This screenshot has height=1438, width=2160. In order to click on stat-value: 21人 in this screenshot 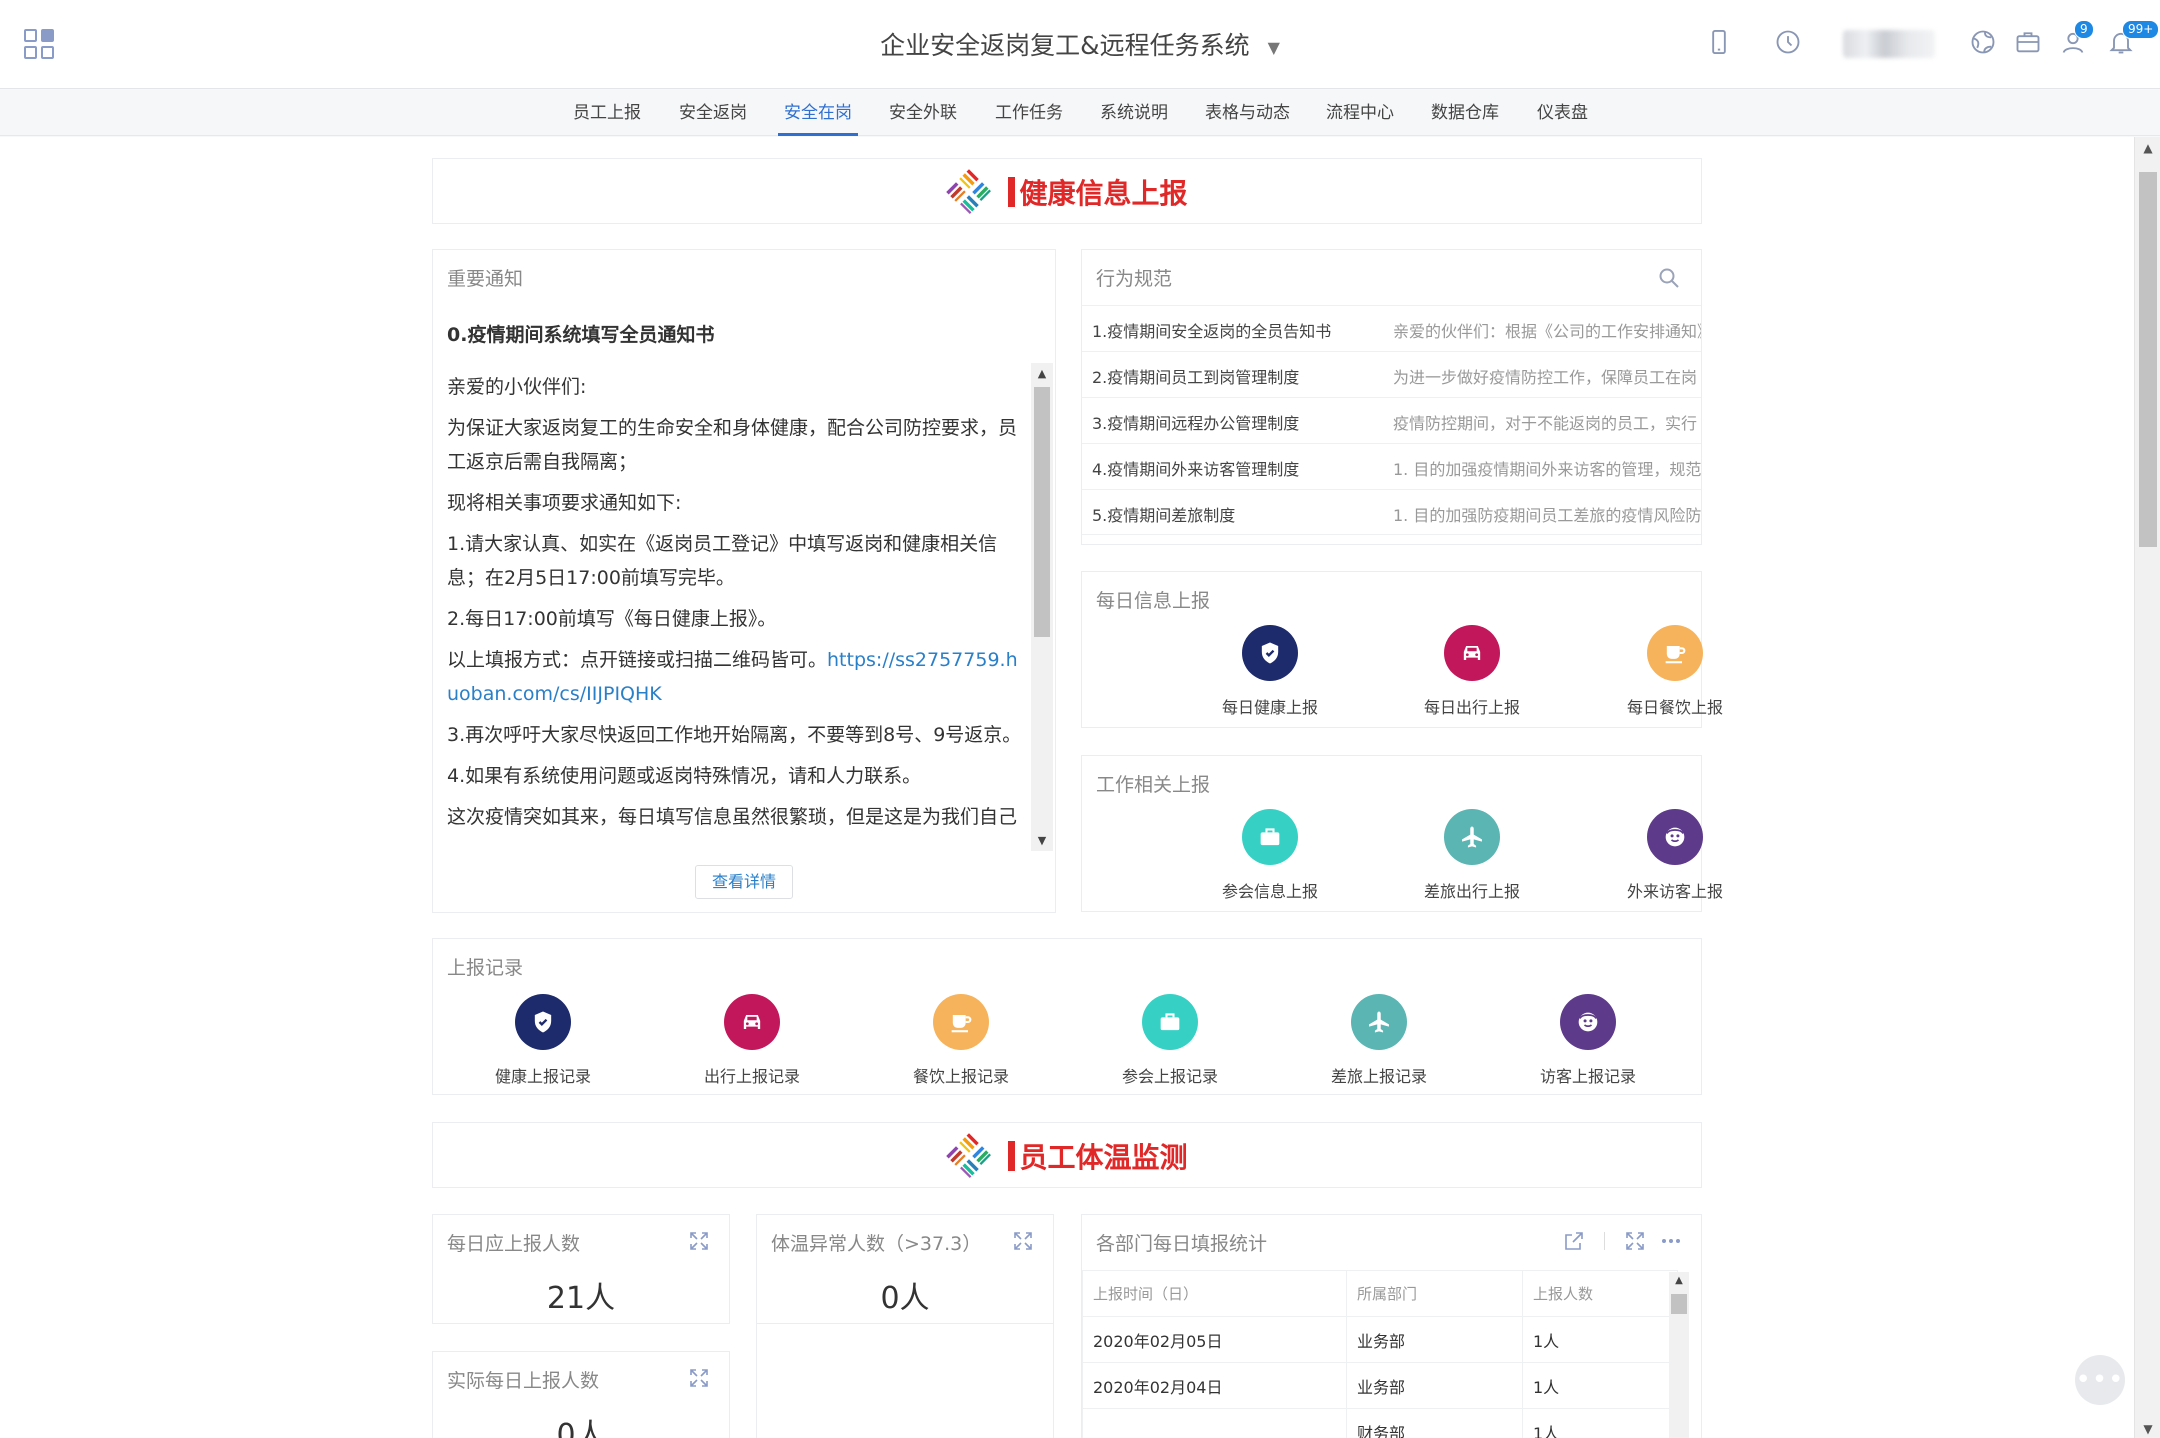, I will do `click(581, 1298)`.